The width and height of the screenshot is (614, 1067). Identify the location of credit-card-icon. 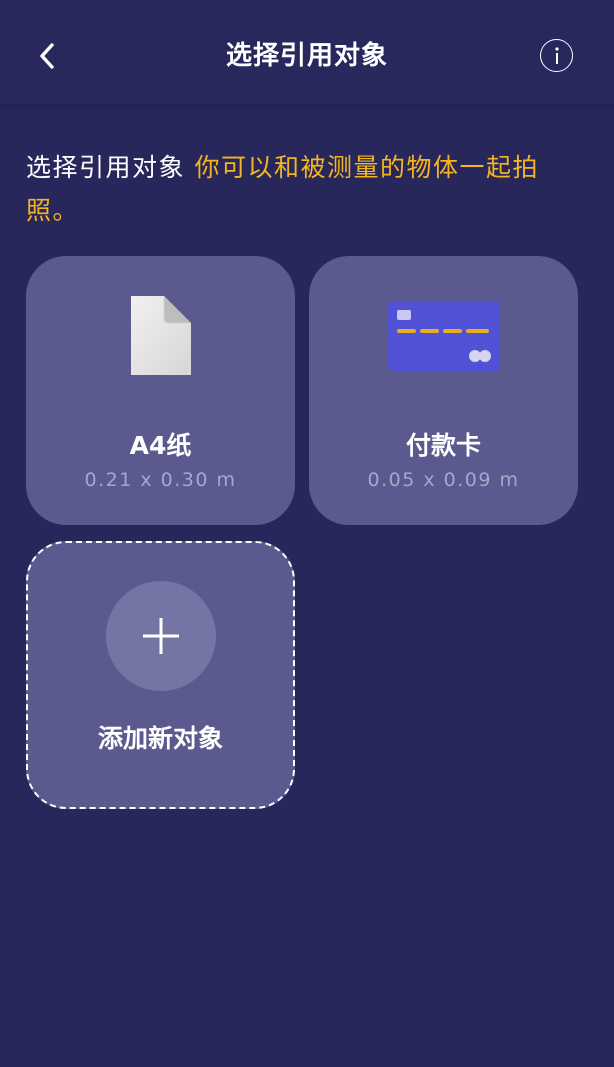
(444, 336).